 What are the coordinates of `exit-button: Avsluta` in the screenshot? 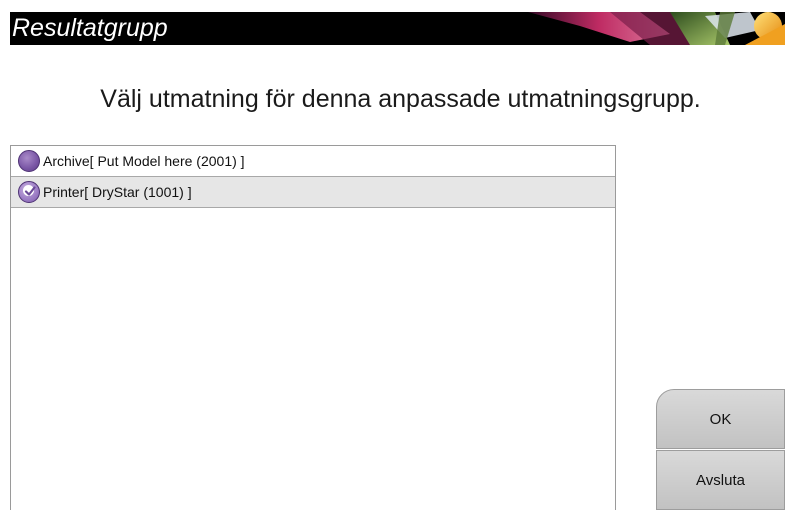 It's located at (720, 480).